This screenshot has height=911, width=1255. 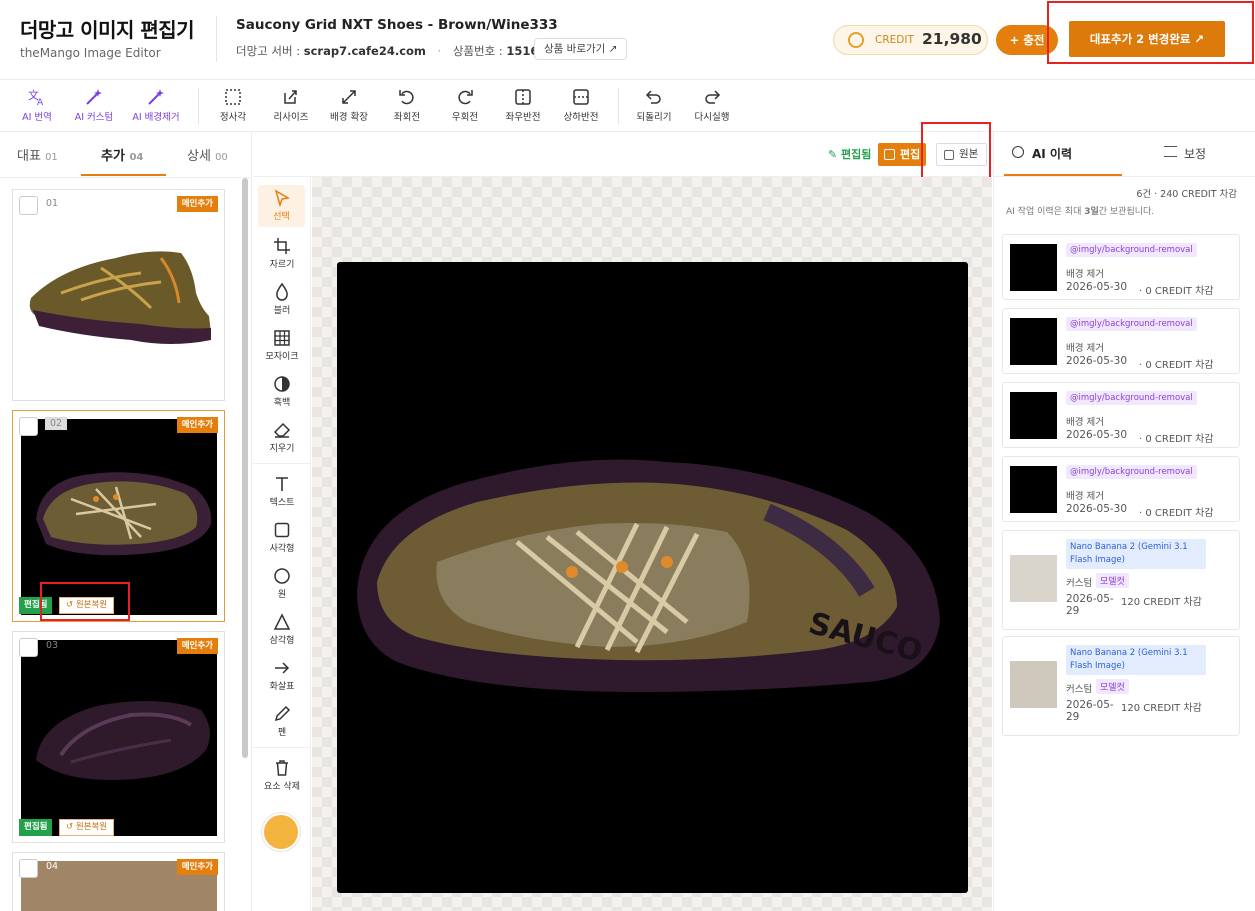 I want to click on model-tag: @imgly/background-removal, so click(x=1131, y=398).